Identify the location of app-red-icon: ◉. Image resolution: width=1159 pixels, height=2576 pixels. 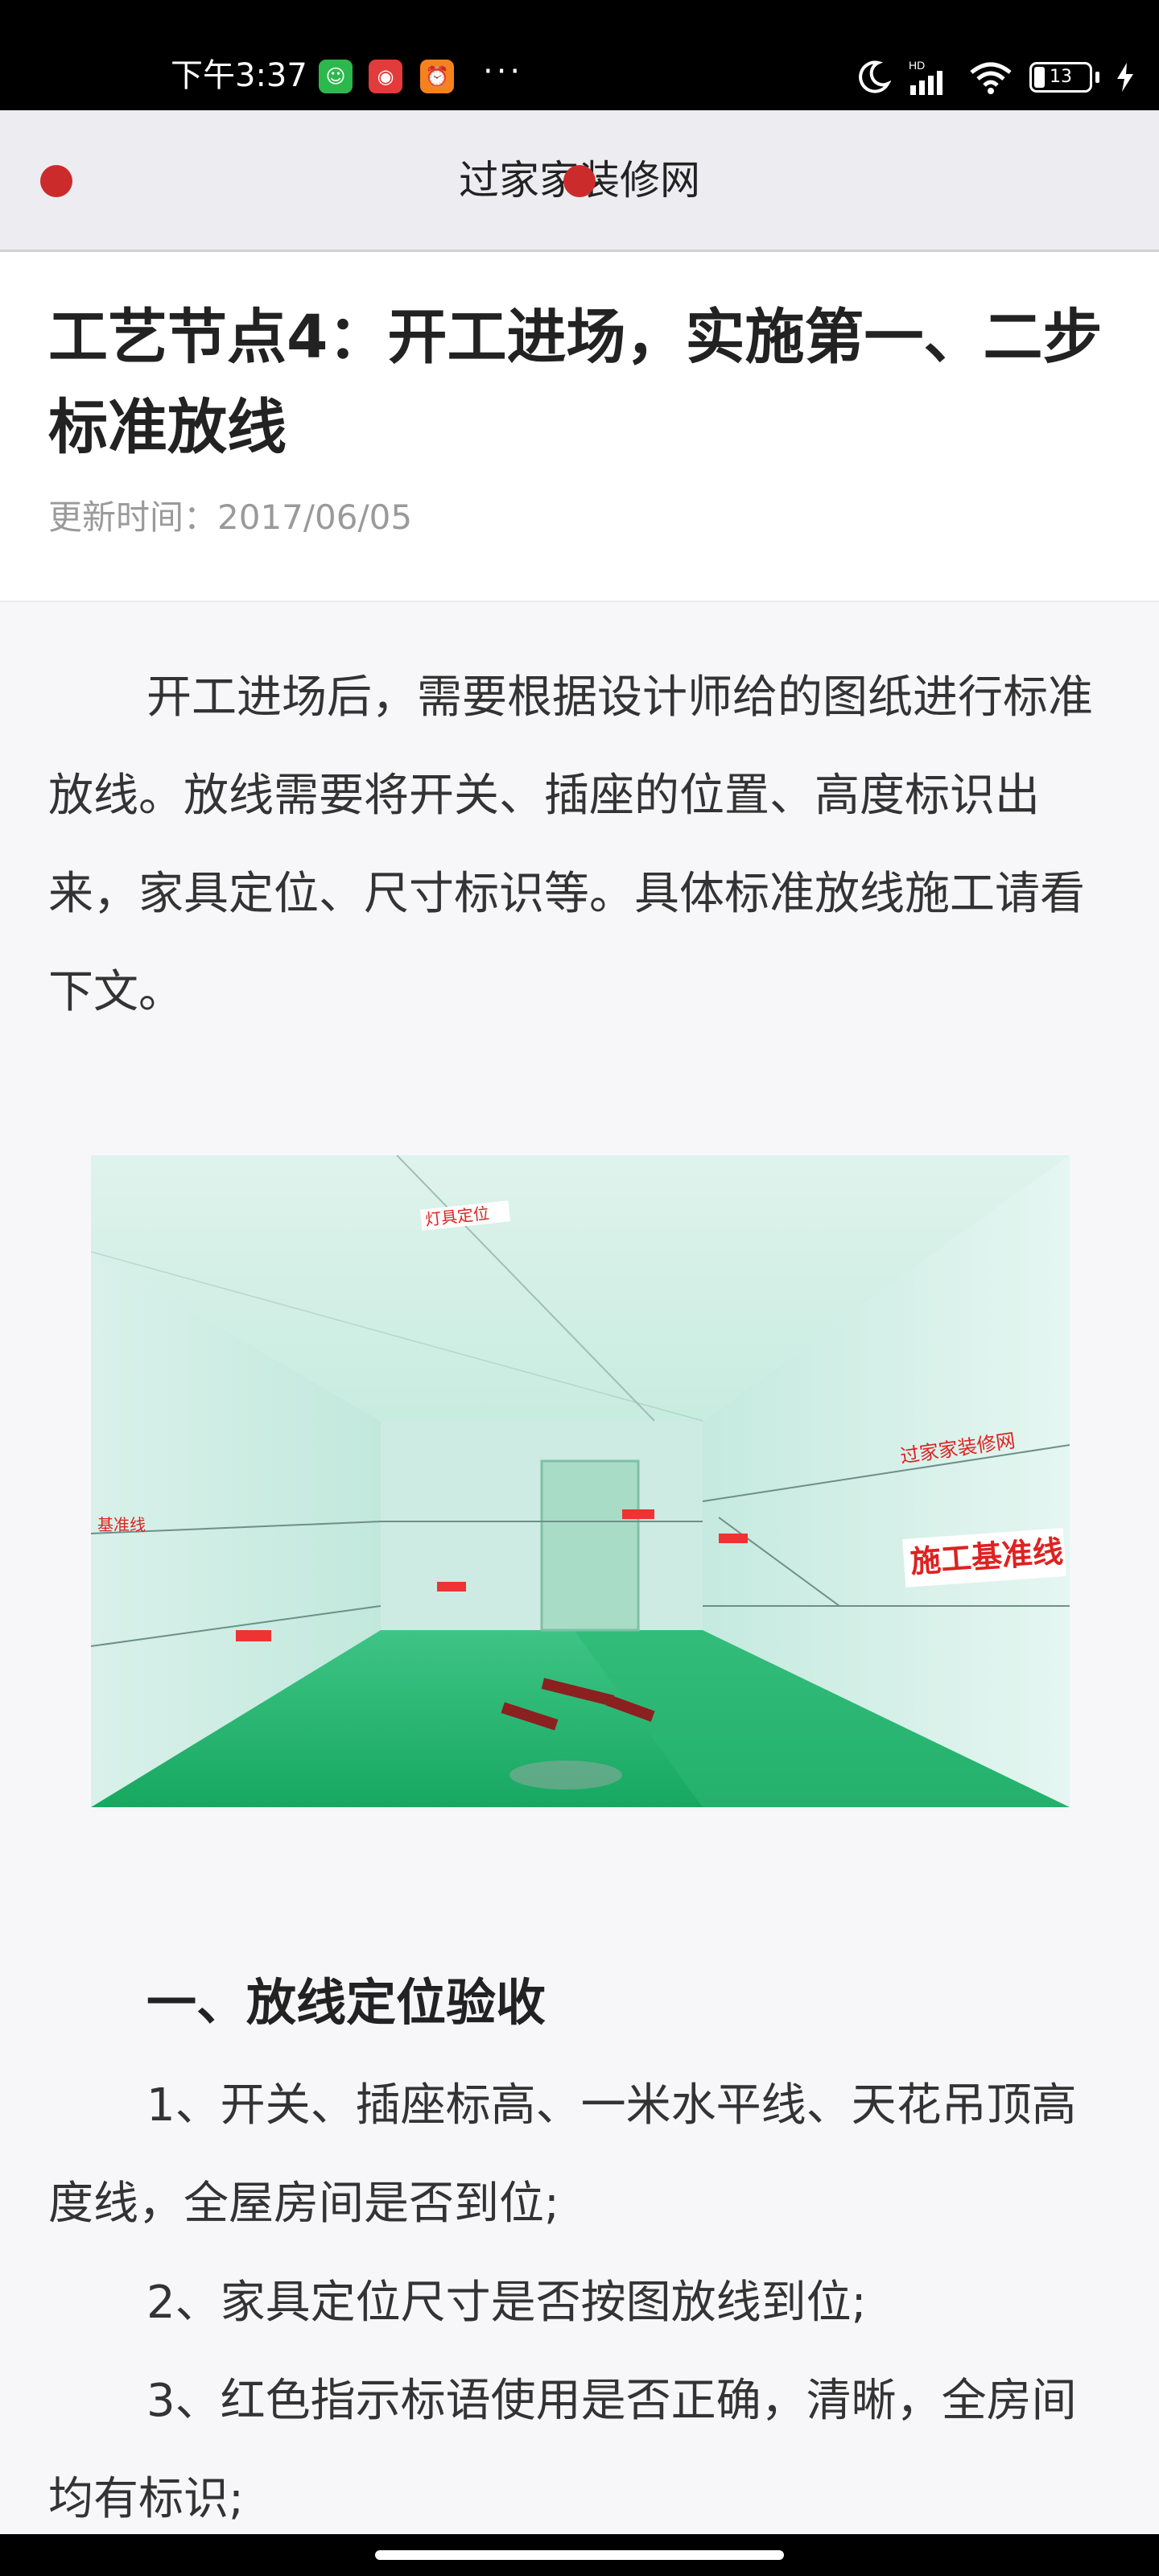
(385, 76).